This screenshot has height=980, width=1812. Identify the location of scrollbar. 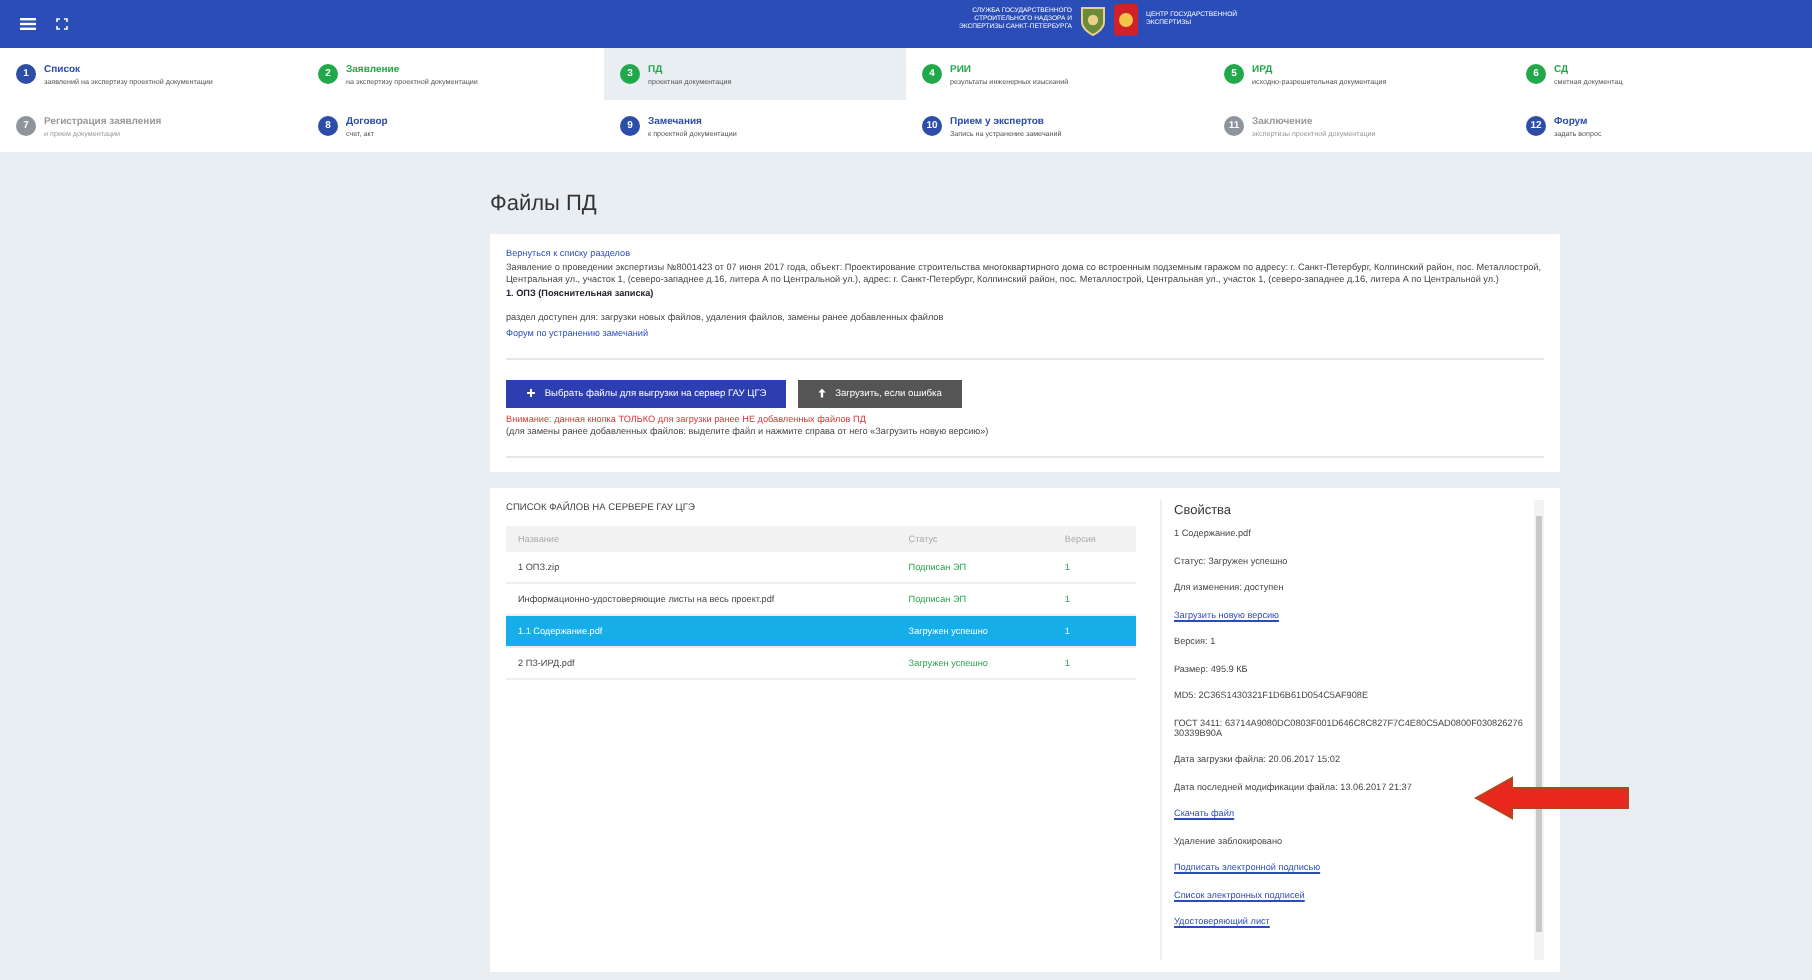
(1539, 730).